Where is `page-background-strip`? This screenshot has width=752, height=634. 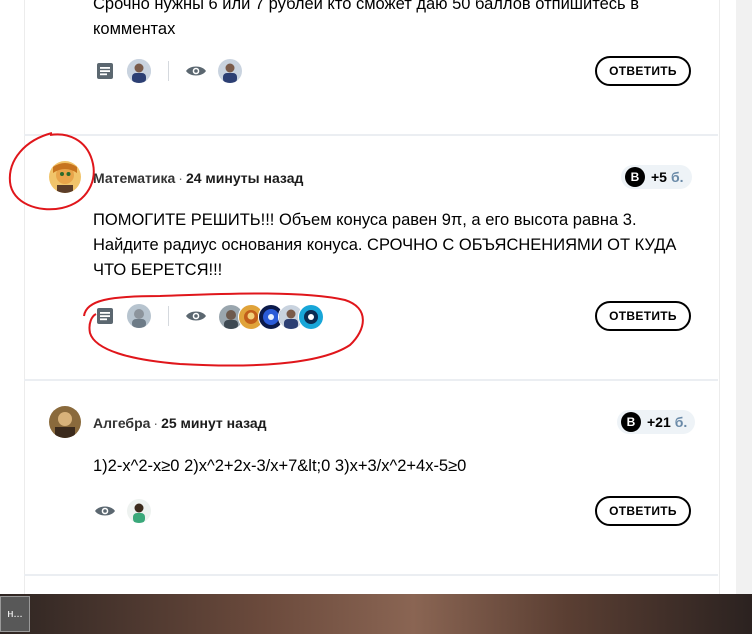
page-background-strip is located at coordinates (744, 297).